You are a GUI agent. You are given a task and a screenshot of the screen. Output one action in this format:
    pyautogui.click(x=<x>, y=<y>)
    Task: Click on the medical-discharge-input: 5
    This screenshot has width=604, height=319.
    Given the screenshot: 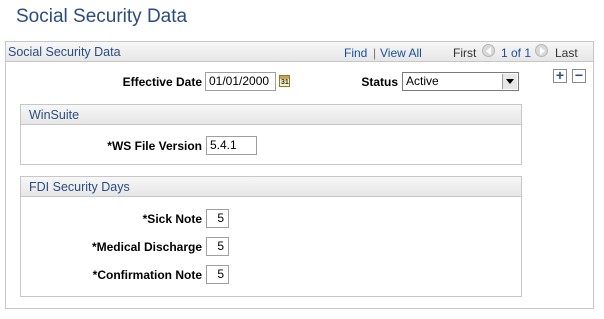 What is the action you would take?
    pyautogui.click(x=217, y=246)
    